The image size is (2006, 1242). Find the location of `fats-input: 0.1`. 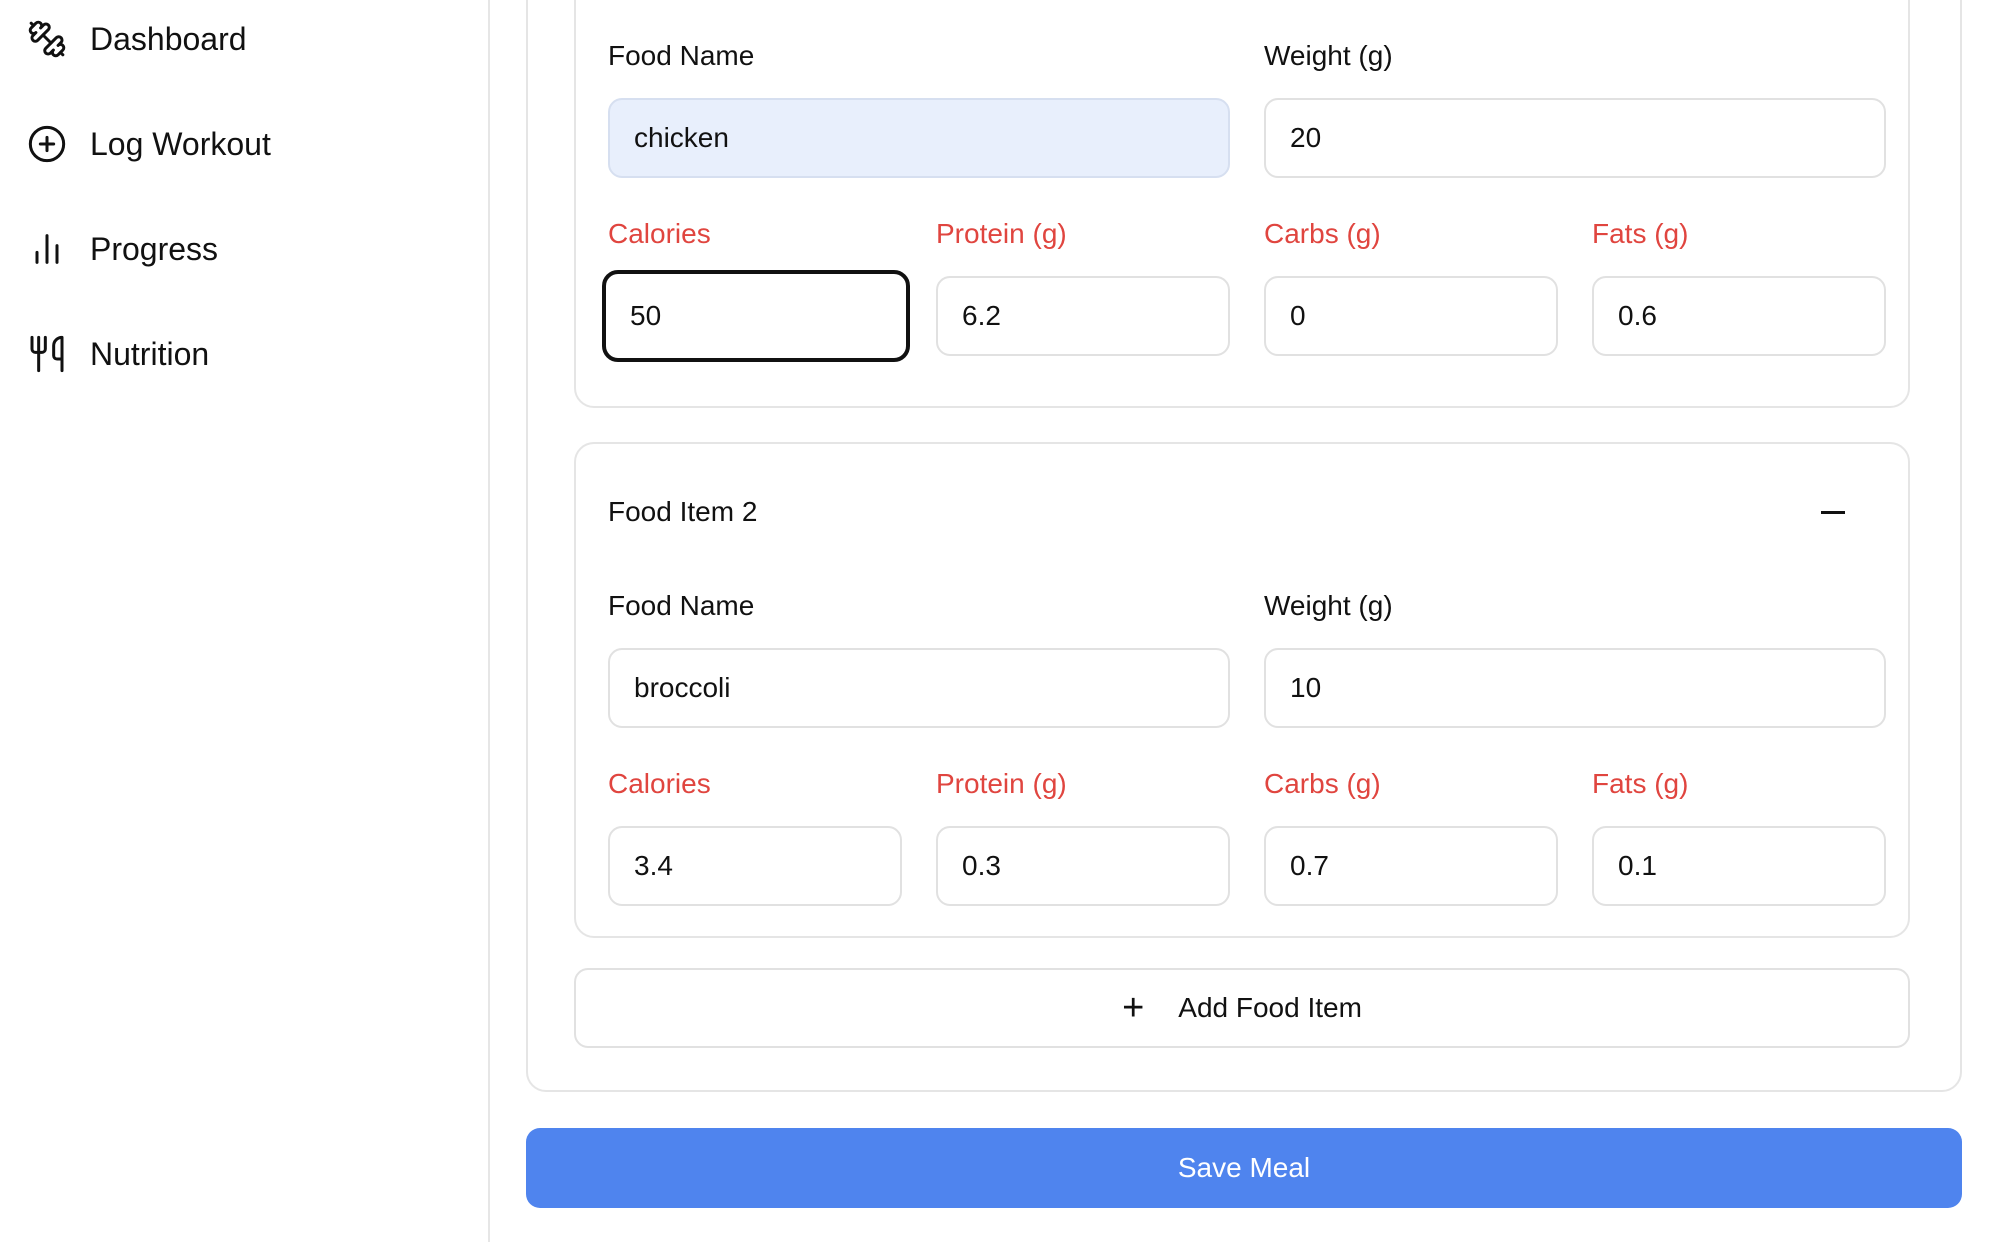

fats-input: 0.1 is located at coordinates (1739, 866).